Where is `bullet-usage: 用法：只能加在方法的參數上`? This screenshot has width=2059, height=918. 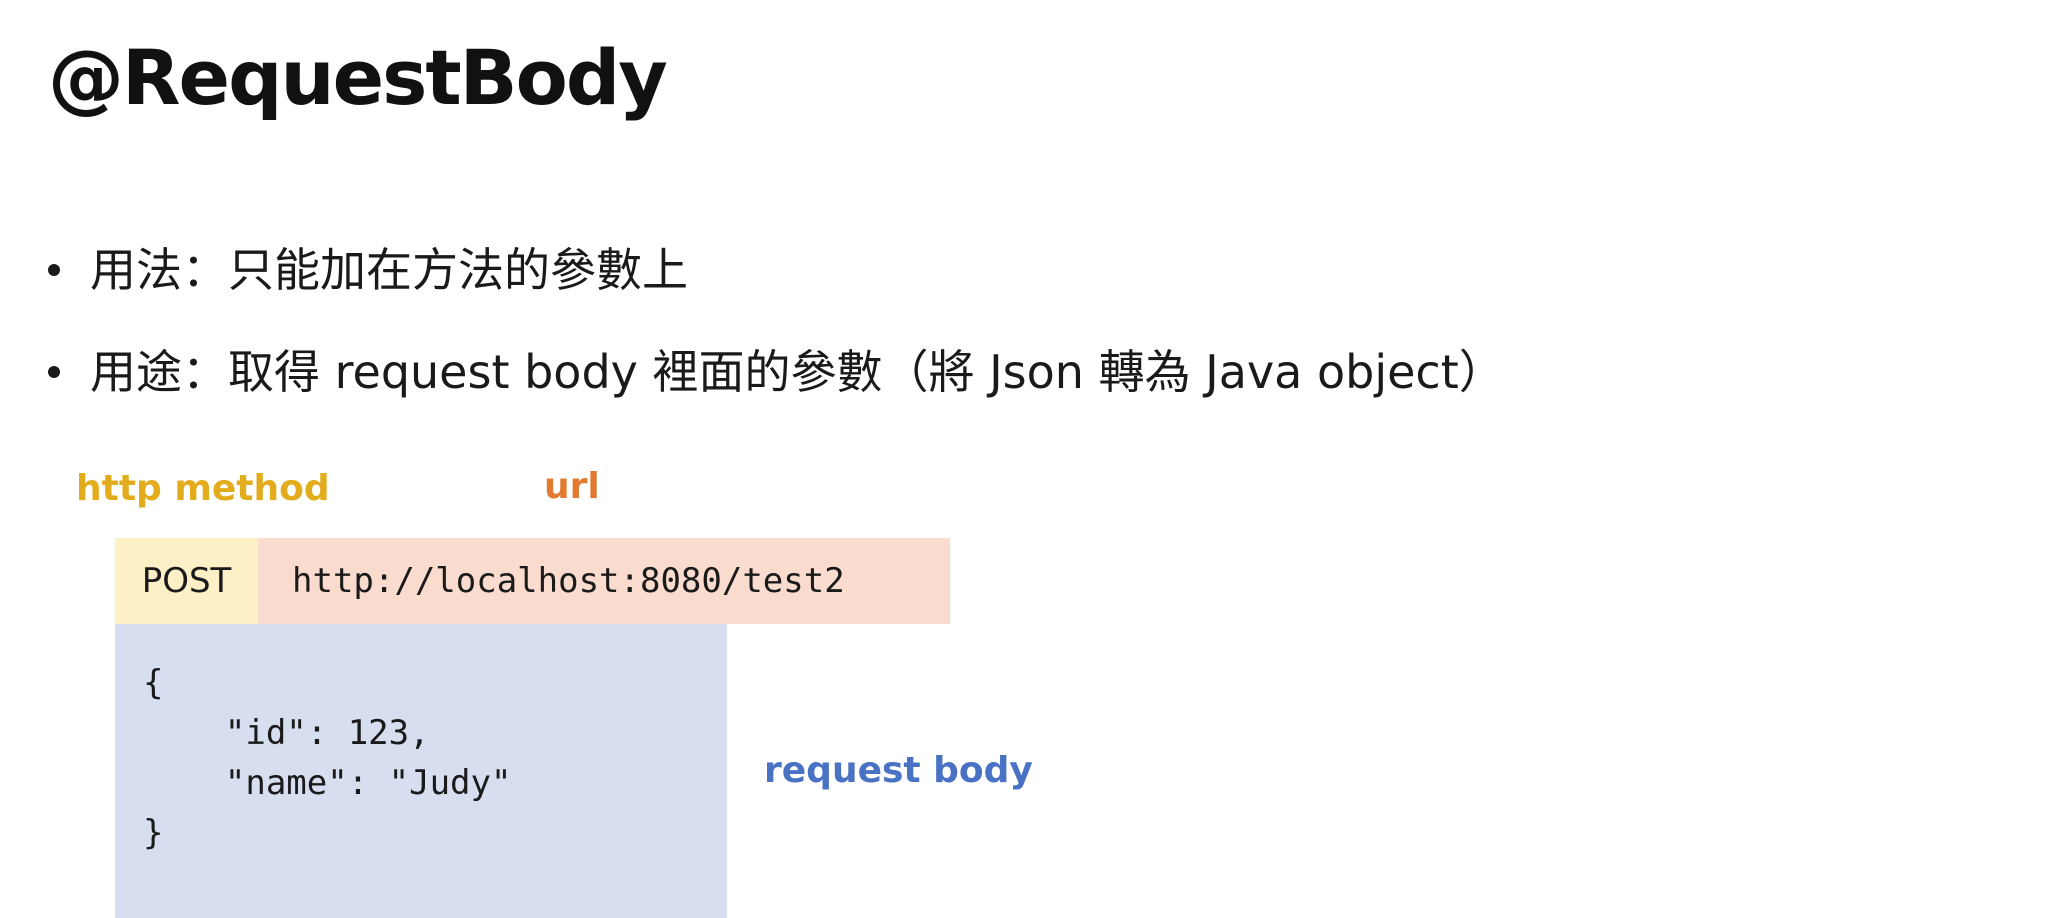 bullet-usage: 用法：只能加在方法的參數上 is located at coordinates (776, 270).